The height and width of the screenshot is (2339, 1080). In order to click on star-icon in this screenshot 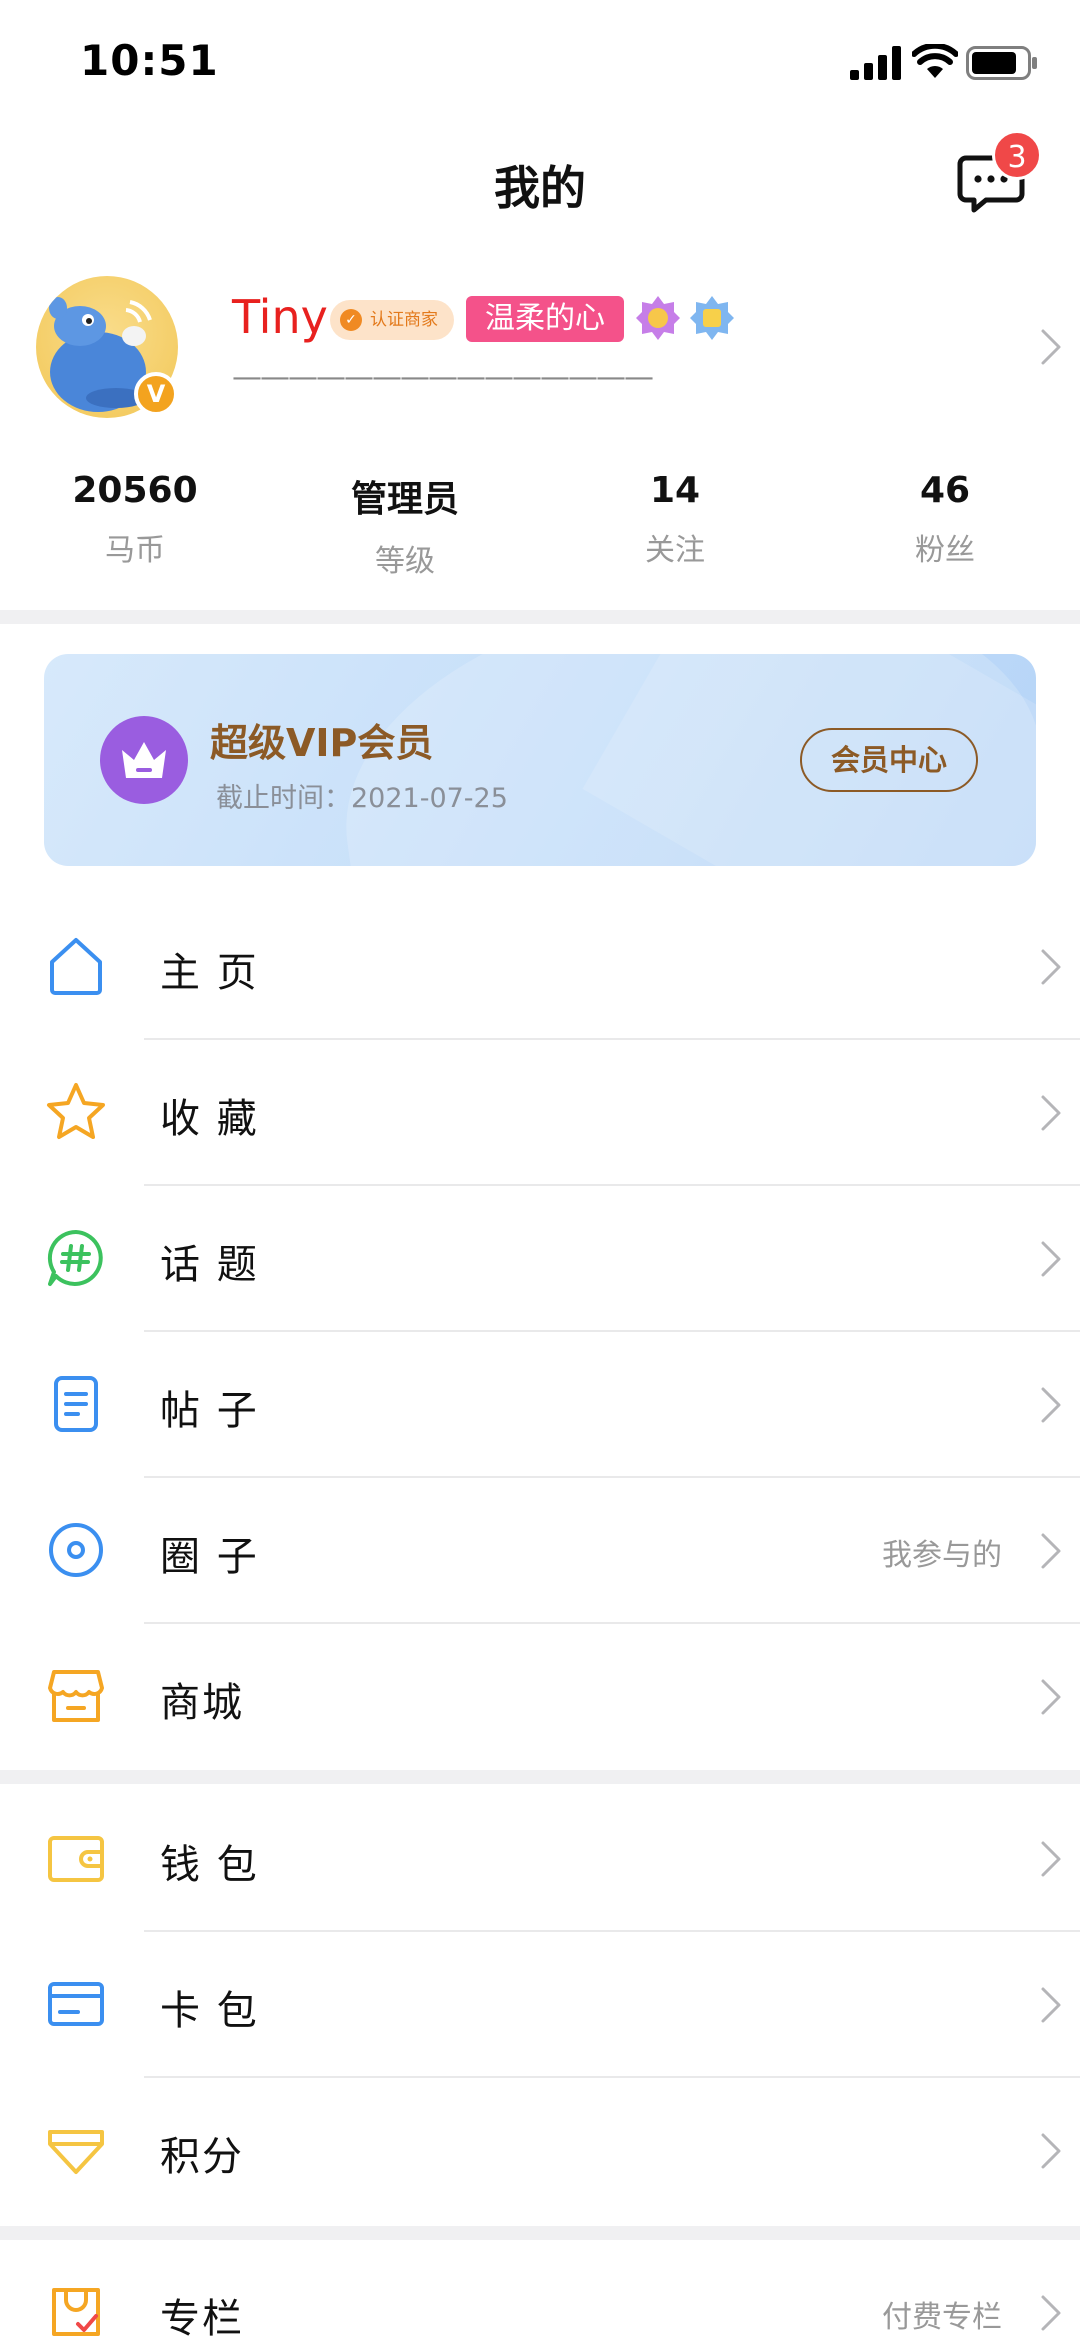, I will do `click(76, 1111)`.